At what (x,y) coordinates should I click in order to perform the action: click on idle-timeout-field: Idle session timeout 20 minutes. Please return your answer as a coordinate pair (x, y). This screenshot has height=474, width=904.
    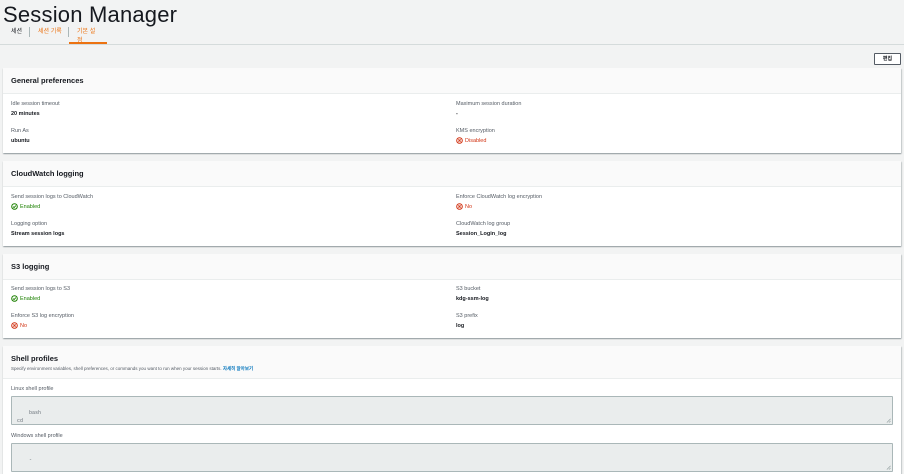
    Looking at the image, I should click on (35, 109).